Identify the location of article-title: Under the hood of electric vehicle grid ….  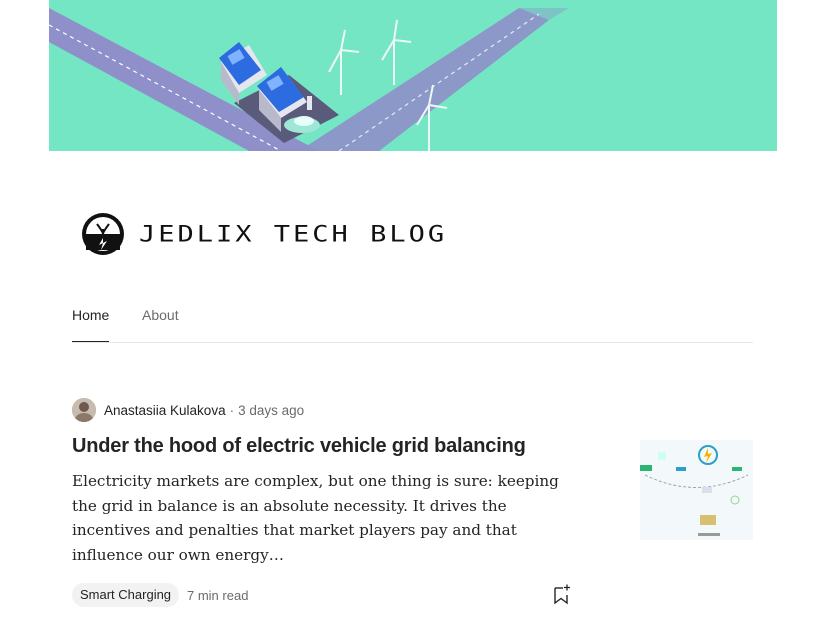
(299, 446).